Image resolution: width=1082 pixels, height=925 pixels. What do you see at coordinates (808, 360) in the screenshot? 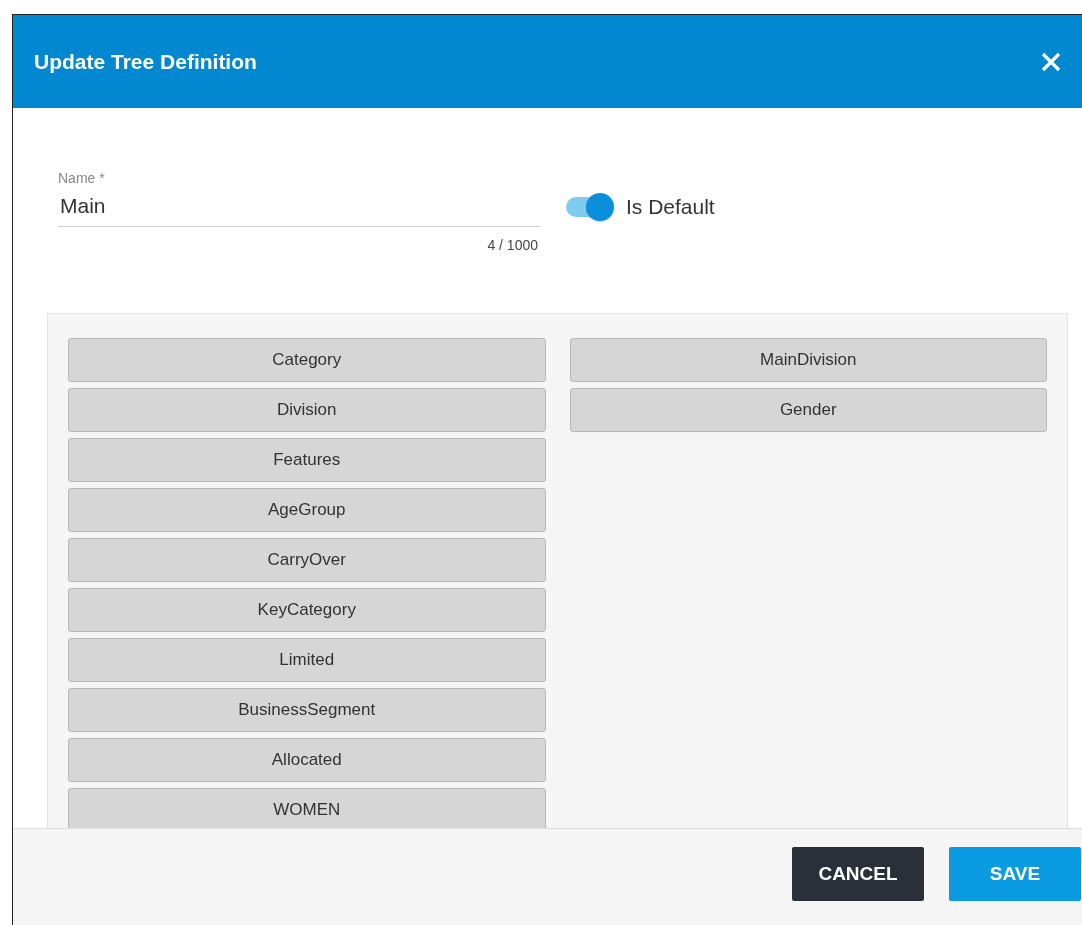
I see `field-chip: MainDivision` at bounding box center [808, 360].